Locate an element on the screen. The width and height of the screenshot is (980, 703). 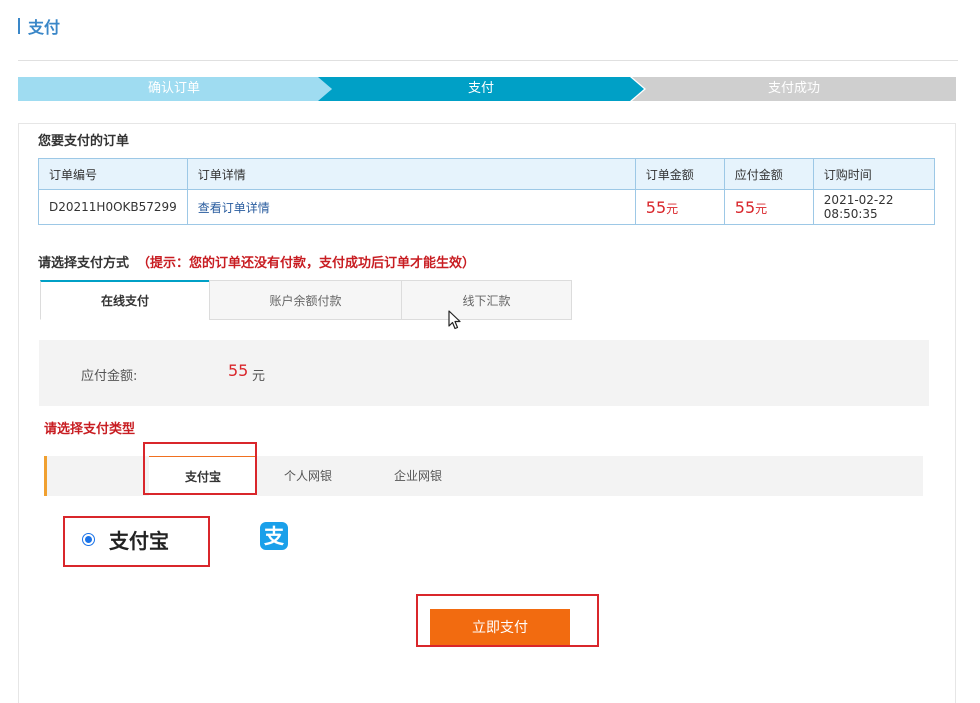
view-order-detail-link: 查看订单详情 is located at coordinates (234, 208).